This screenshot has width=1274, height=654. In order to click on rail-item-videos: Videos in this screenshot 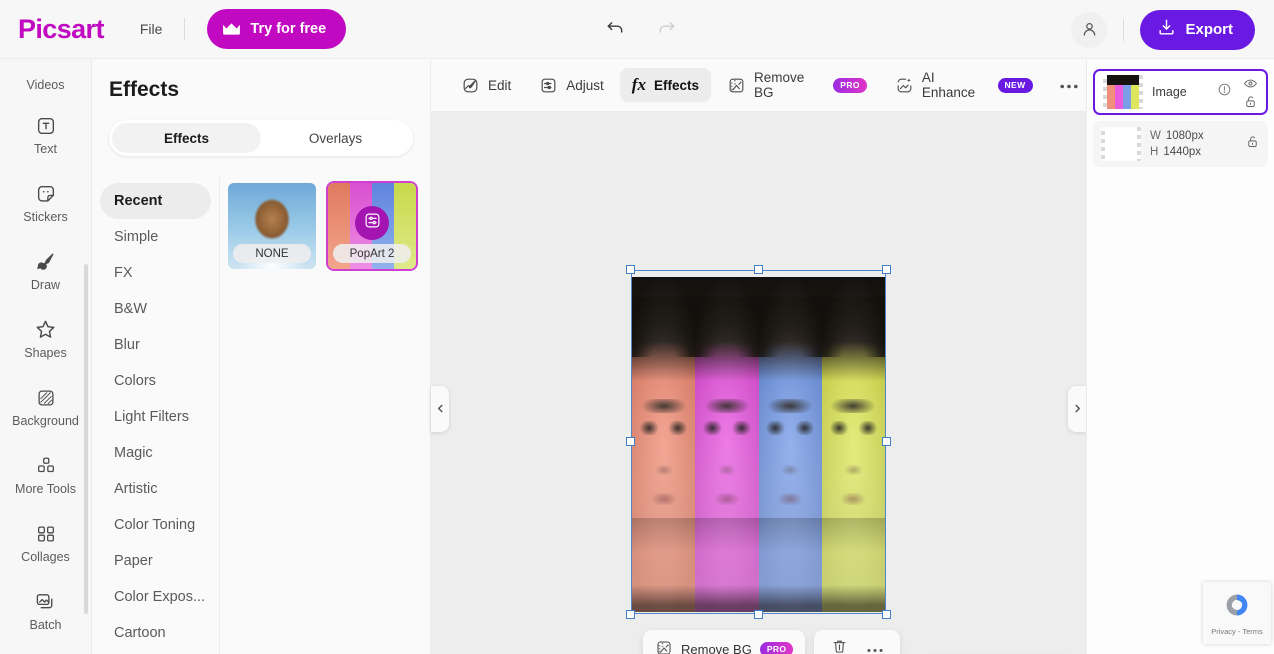, I will do `click(45, 85)`.